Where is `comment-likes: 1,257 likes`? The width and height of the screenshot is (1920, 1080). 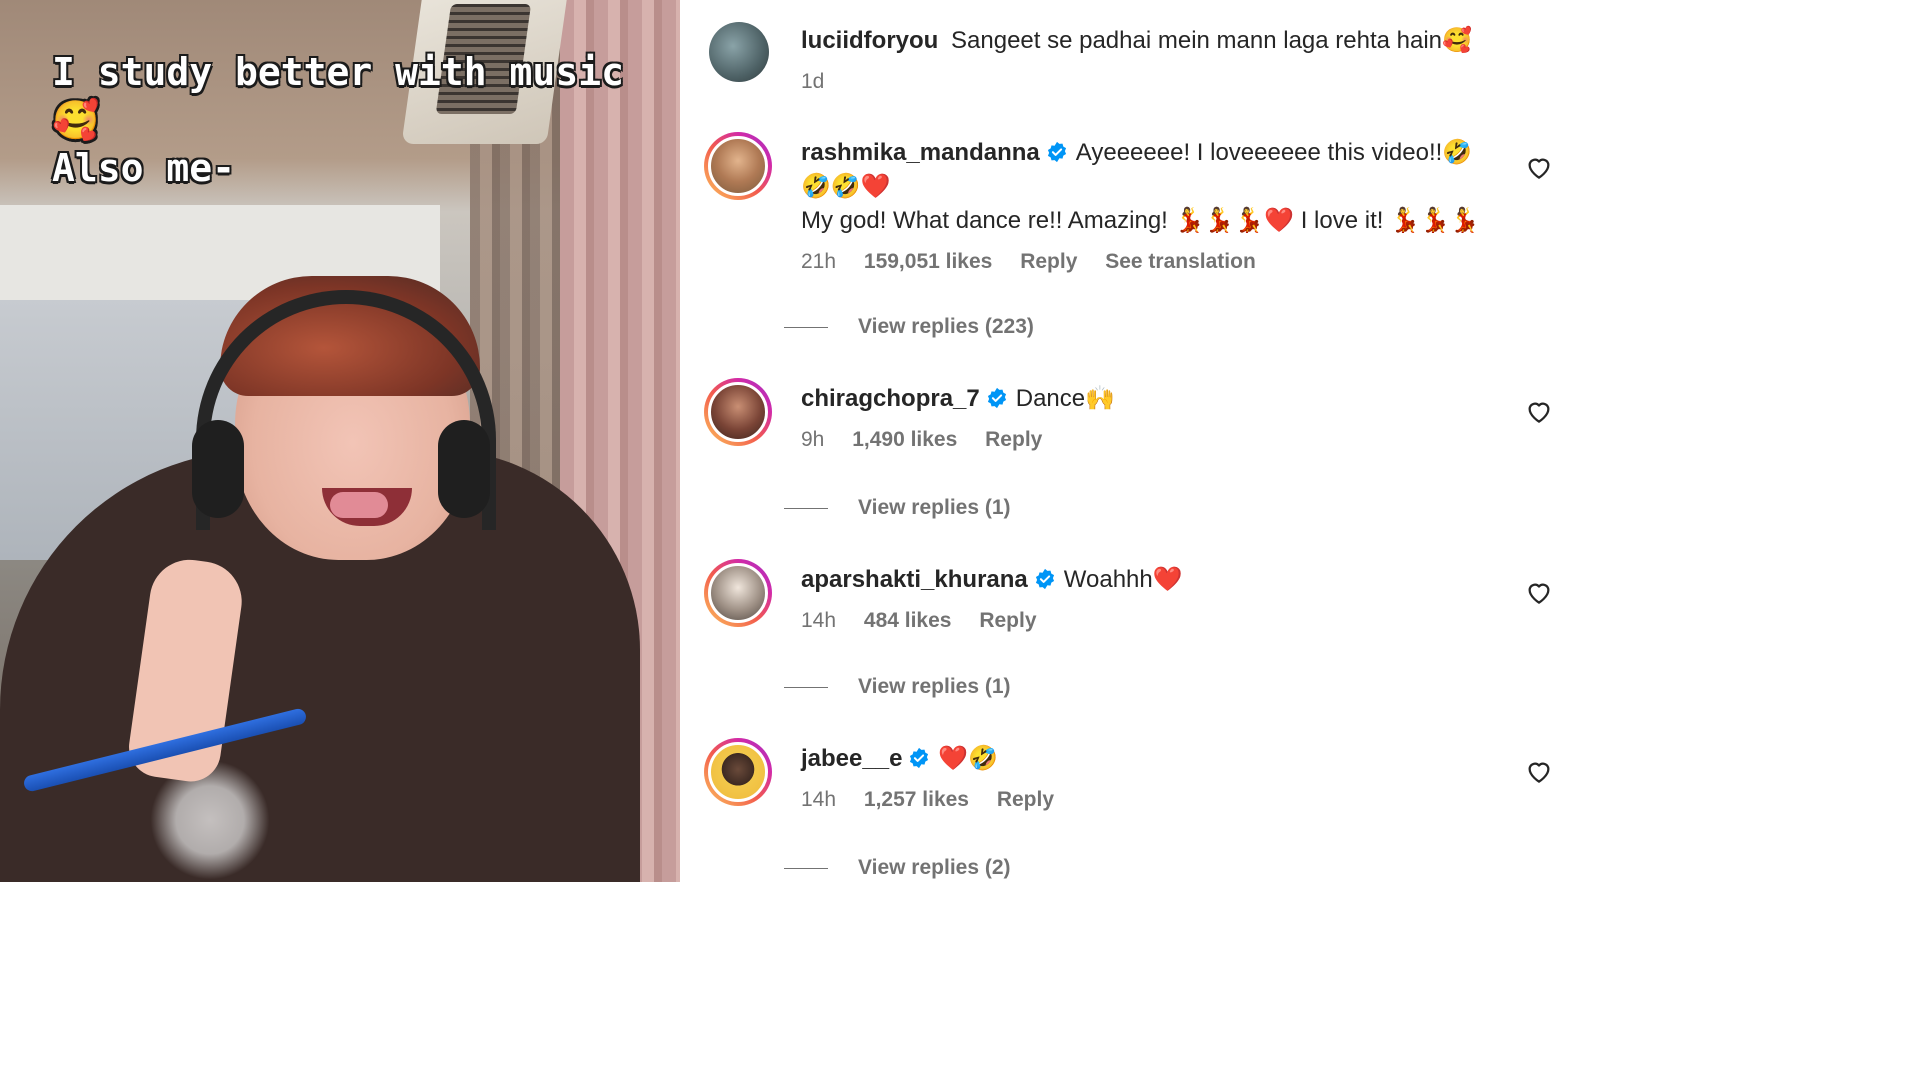
comment-likes: 1,257 likes is located at coordinates (916, 799).